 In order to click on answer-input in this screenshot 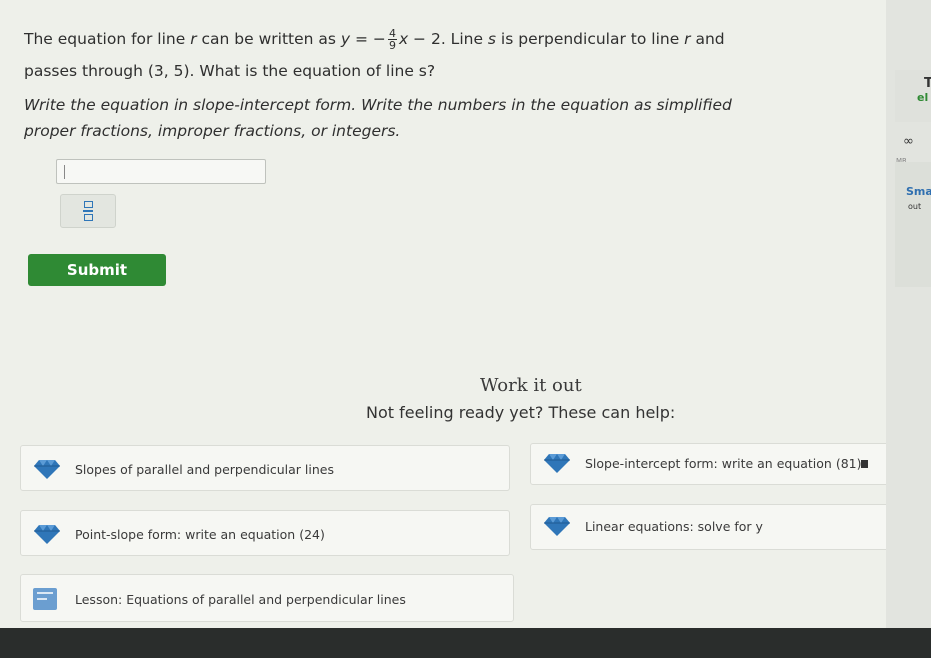, I will do `click(161, 171)`.